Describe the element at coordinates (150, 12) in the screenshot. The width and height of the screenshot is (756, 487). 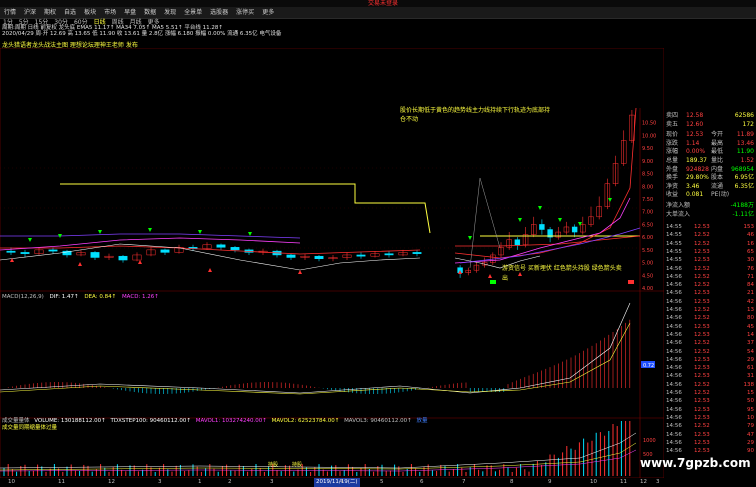
I see `menu-item-7: 数据` at that location.